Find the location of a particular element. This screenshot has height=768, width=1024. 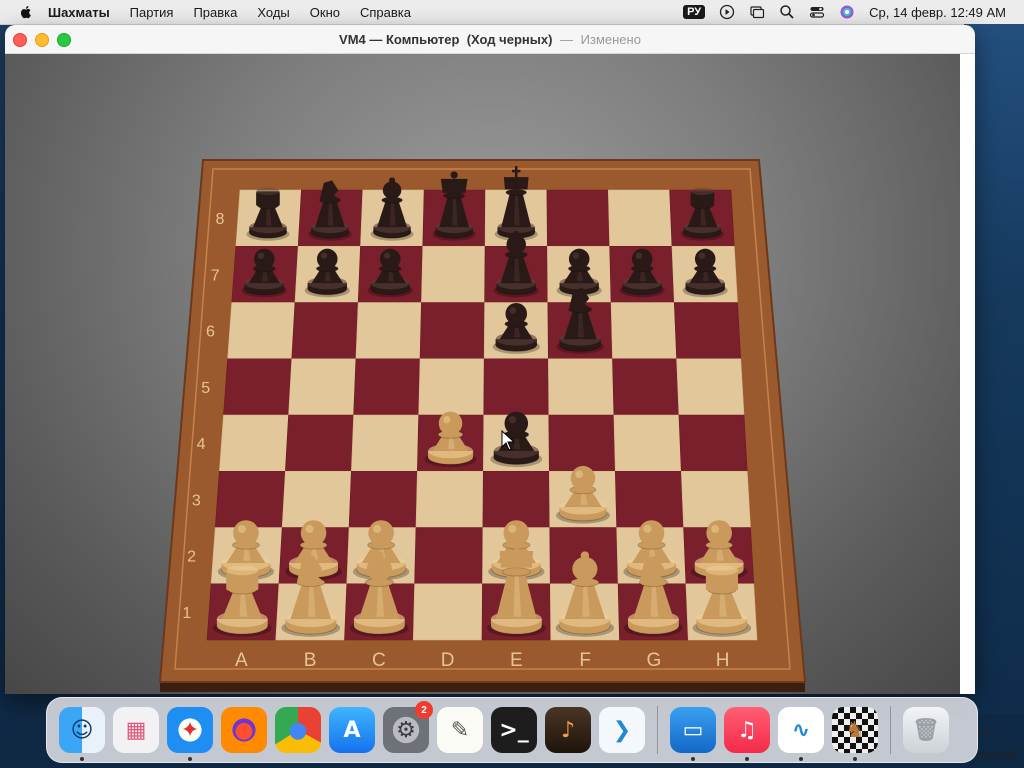

chess-icon: ♞ is located at coordinates (855, 734).